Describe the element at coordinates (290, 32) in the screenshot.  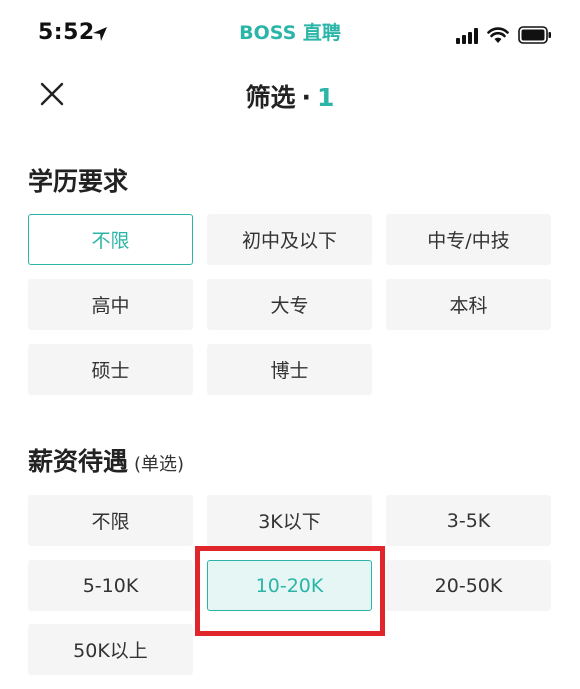
I see `status-bar: 5:52 BOSS 直聘` at that location.